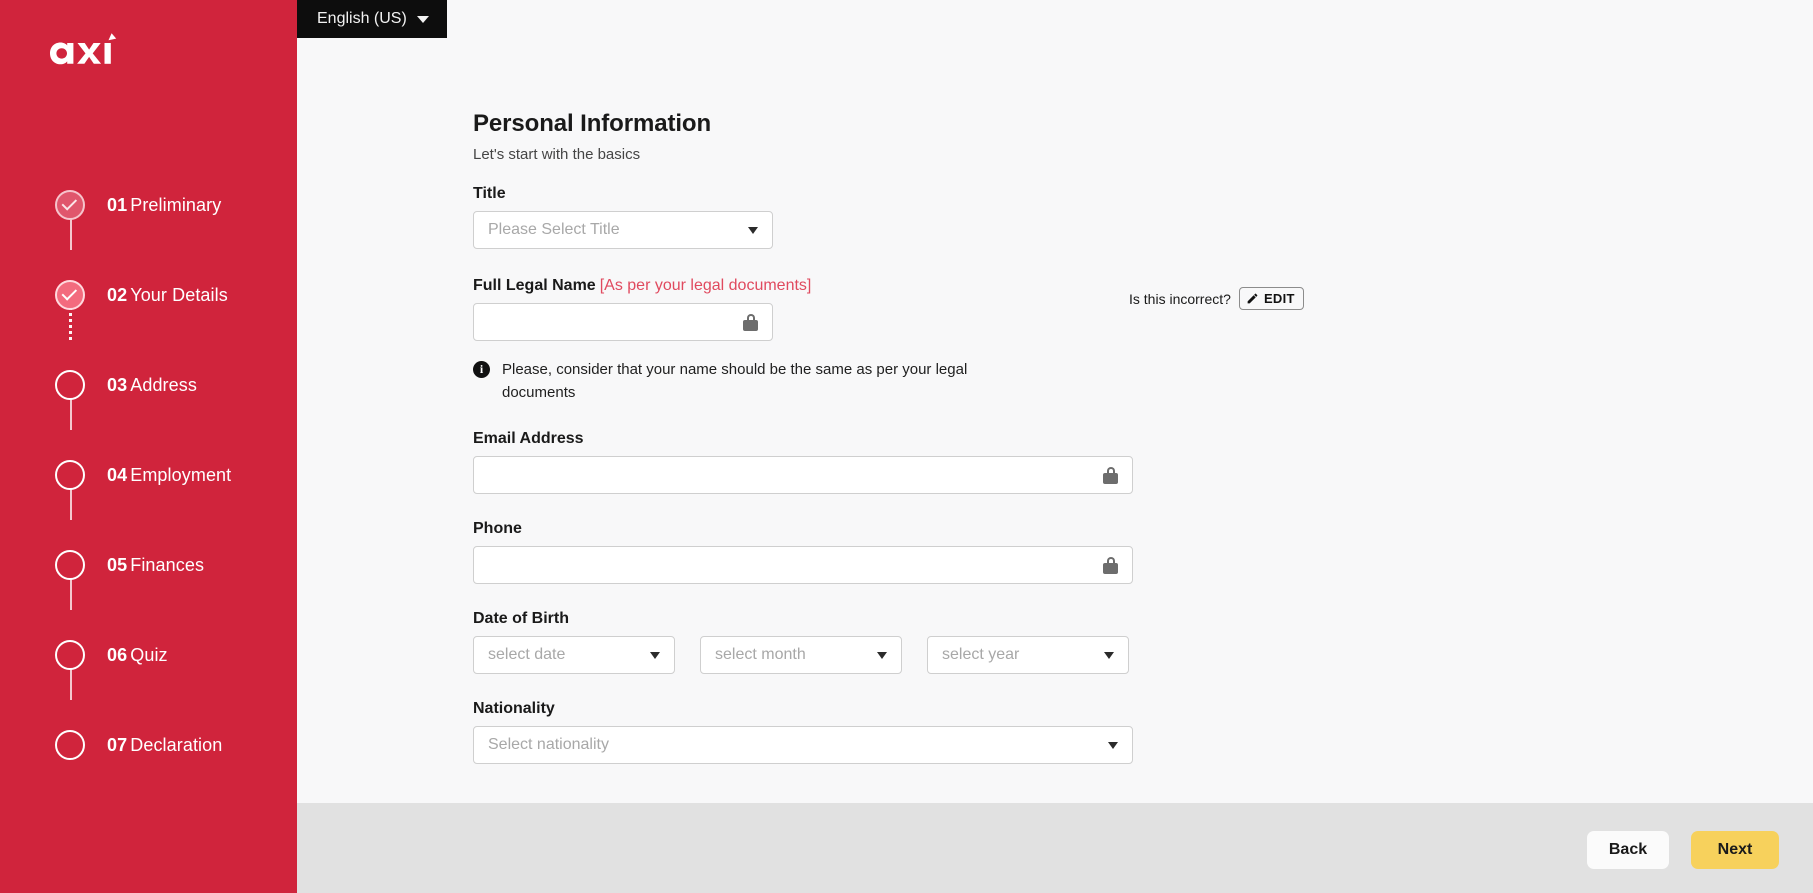 The height and width of the screenshot is (893, 1813). I want to click on step-number: 06, so click(117, 654).